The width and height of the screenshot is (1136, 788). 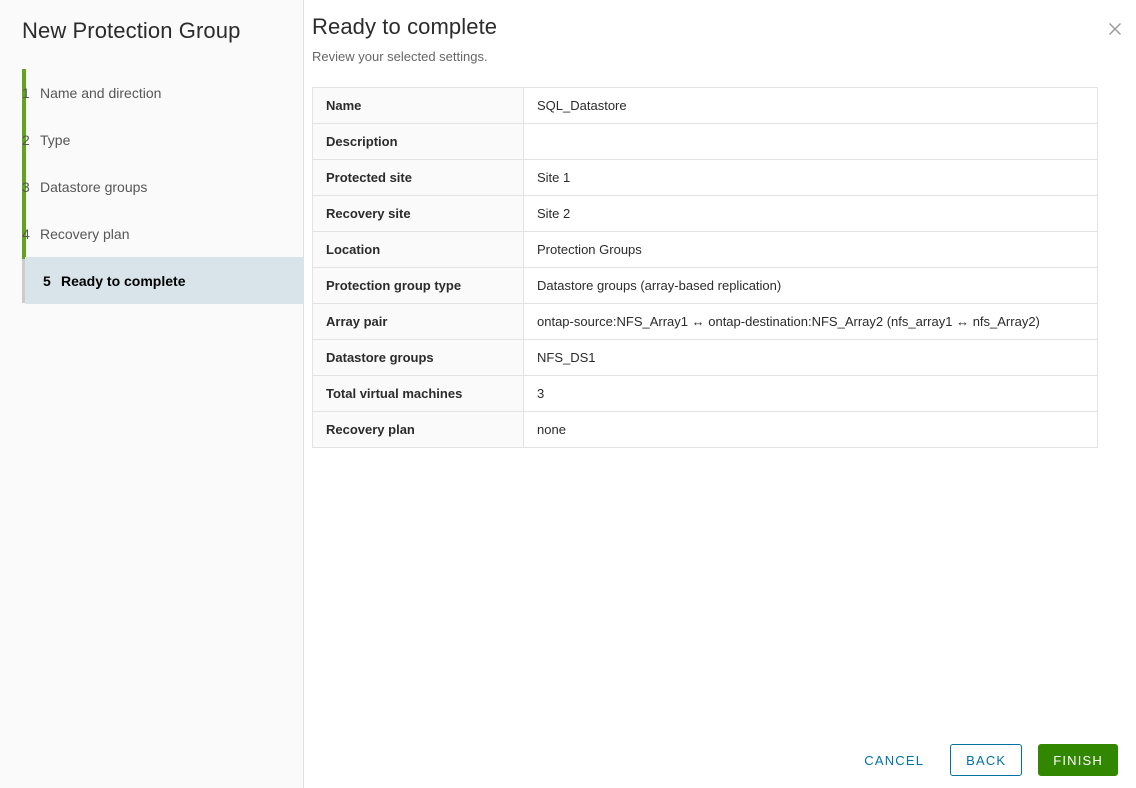 What do you see at coordinates (26, 92) in the screenshot?
I see `step-number: 1` at bounding box center [26, 92].